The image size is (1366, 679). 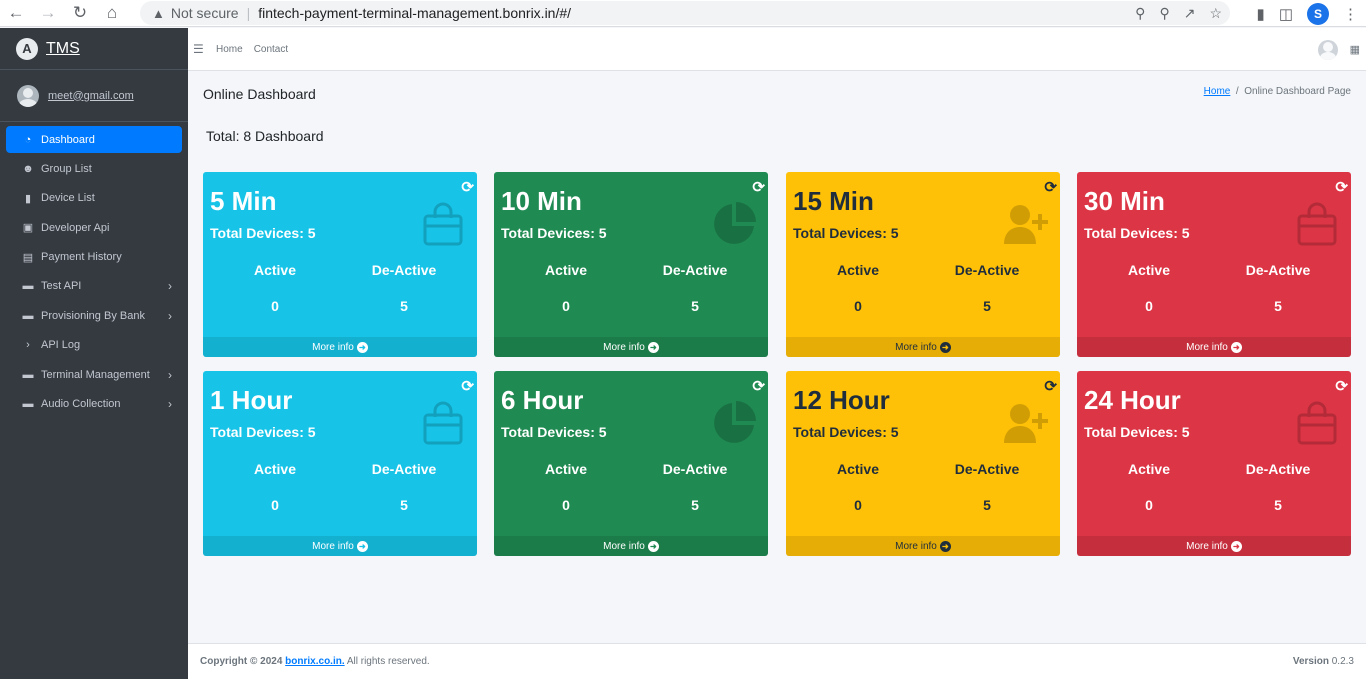 I want to click on brand-text: TMS, so click(x=63, y=49).